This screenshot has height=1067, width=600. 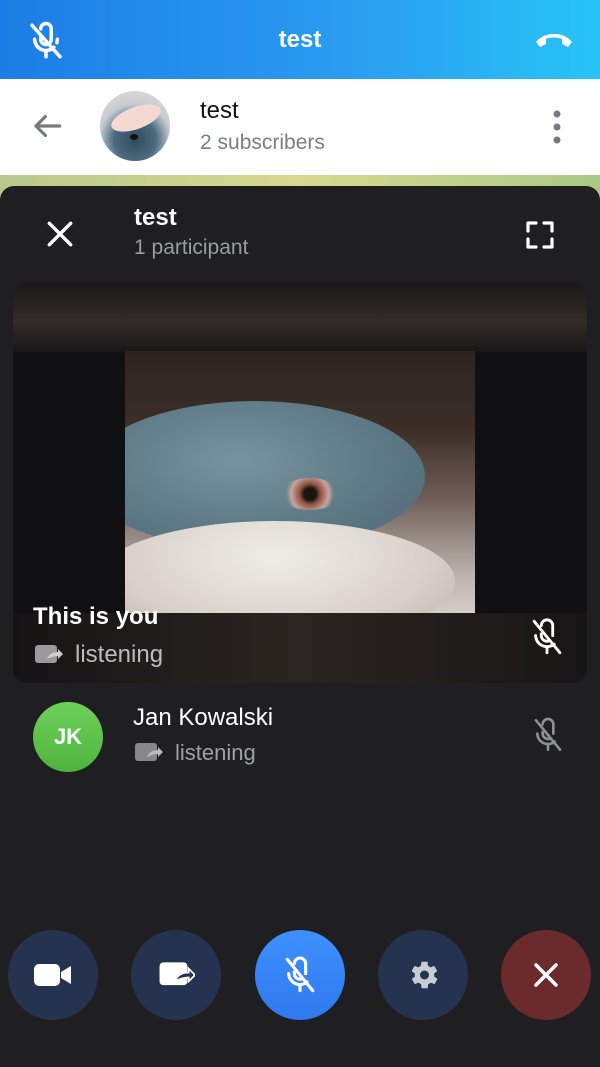 I want to click on settings-button, so click(x=423, y=975).